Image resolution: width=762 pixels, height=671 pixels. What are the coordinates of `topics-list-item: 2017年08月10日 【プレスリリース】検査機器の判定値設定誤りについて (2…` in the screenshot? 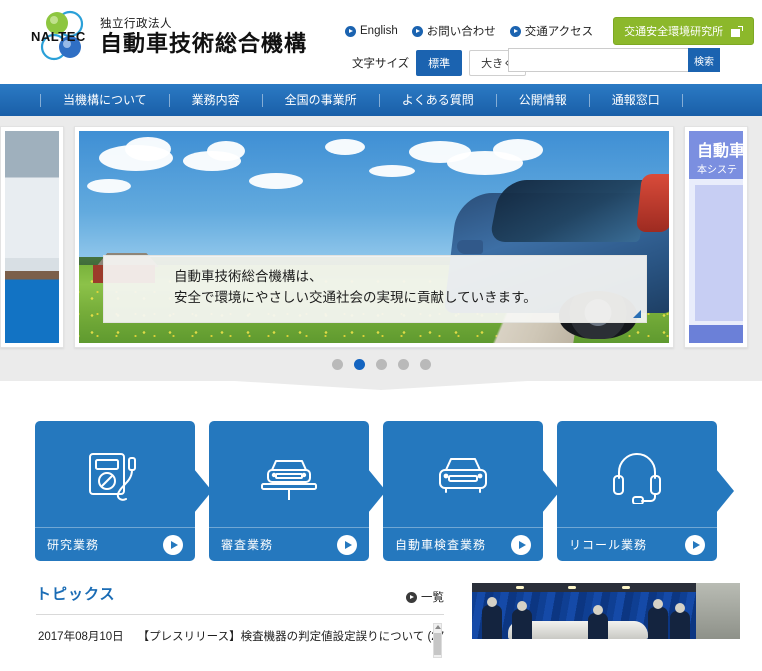 It's located at (240, 629).